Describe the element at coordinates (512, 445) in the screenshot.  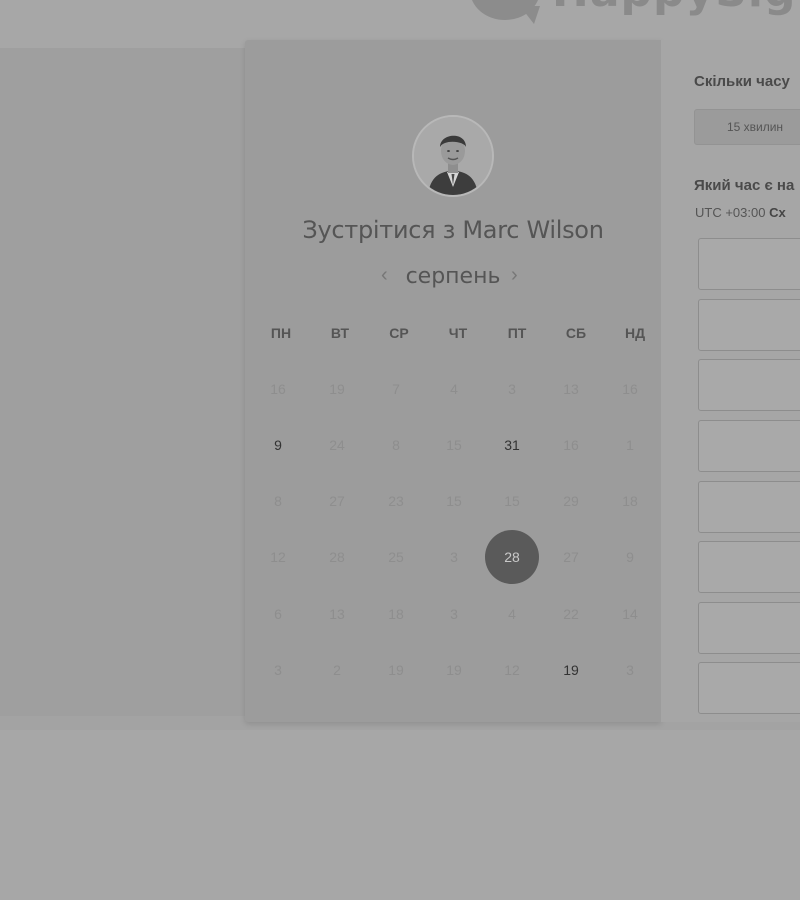
I see `calendar-day-available: 31` at that location.